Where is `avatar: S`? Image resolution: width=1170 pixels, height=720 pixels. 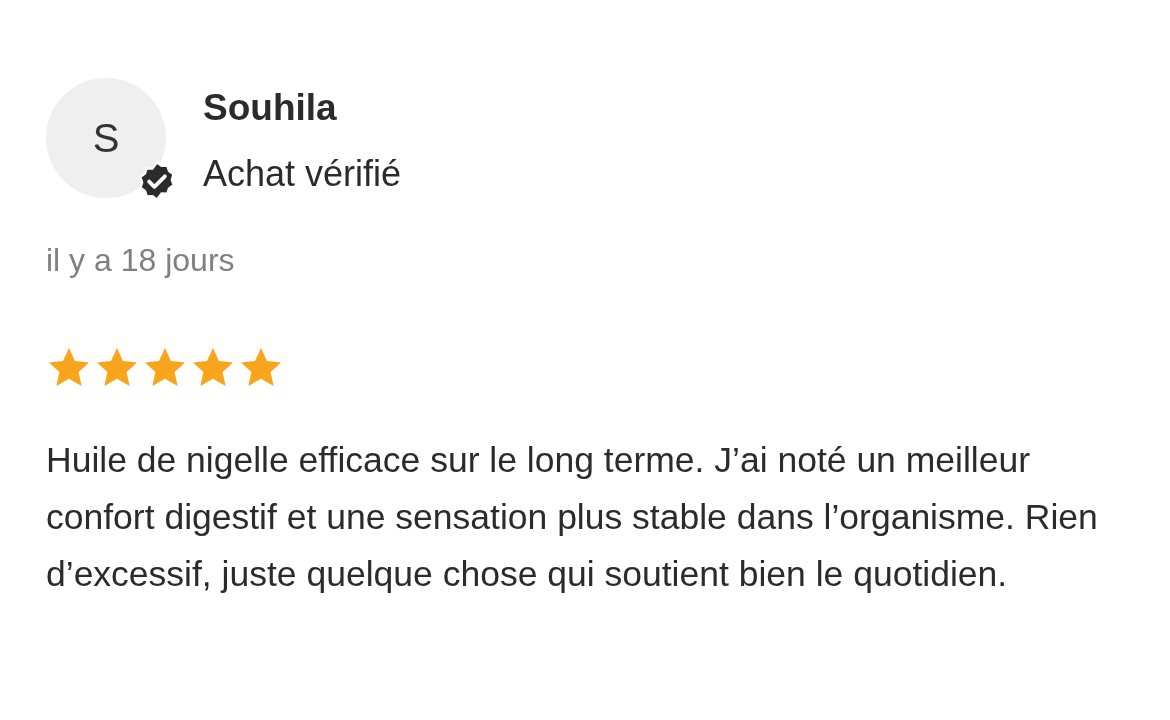 avatar: S is located at coordinates (106, 138).